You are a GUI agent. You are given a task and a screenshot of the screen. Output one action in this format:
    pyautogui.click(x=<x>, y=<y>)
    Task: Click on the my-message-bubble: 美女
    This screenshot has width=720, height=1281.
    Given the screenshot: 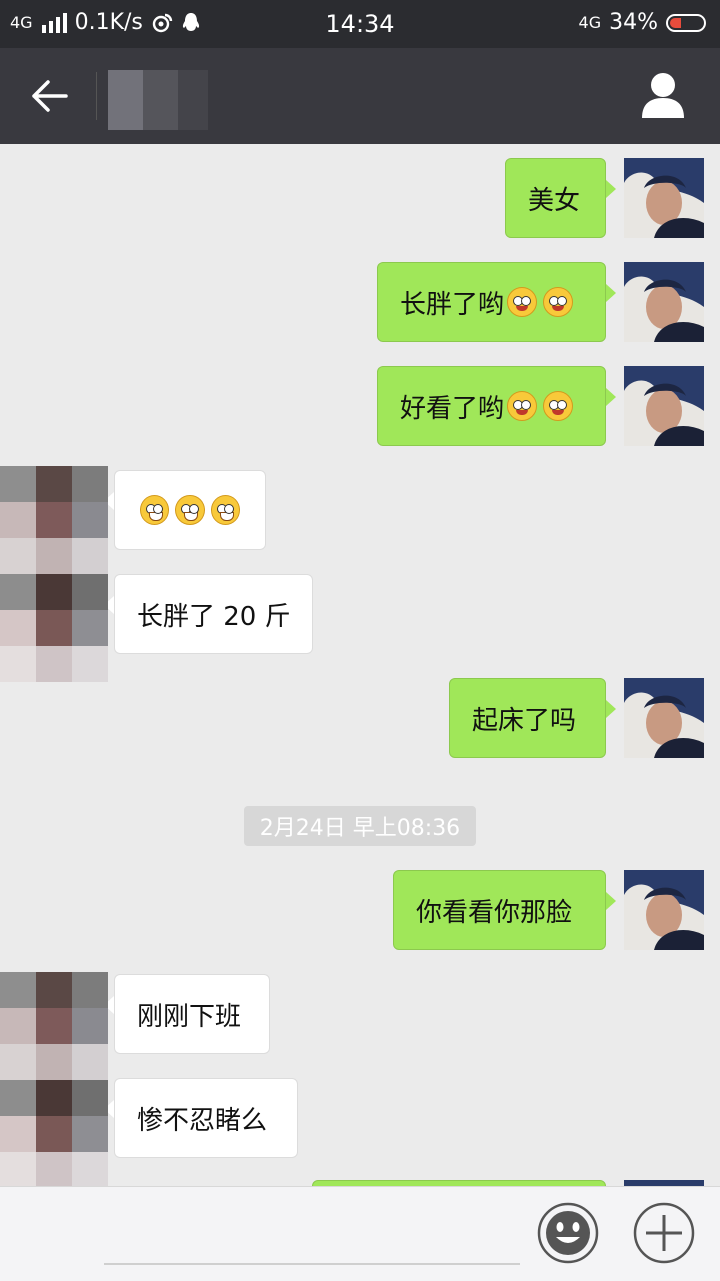 What is the action you would take?
    pyautogui.click(x=555, y=198)
    